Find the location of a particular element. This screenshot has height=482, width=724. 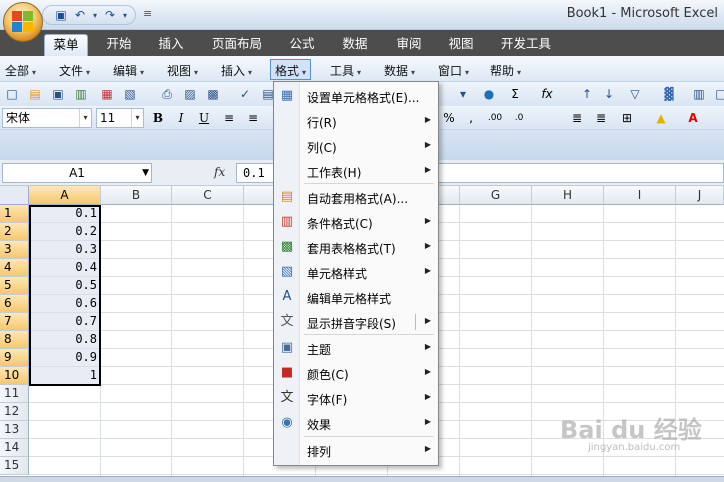

menu-view: 视图 ▾ is located at coordinates (182, 70).